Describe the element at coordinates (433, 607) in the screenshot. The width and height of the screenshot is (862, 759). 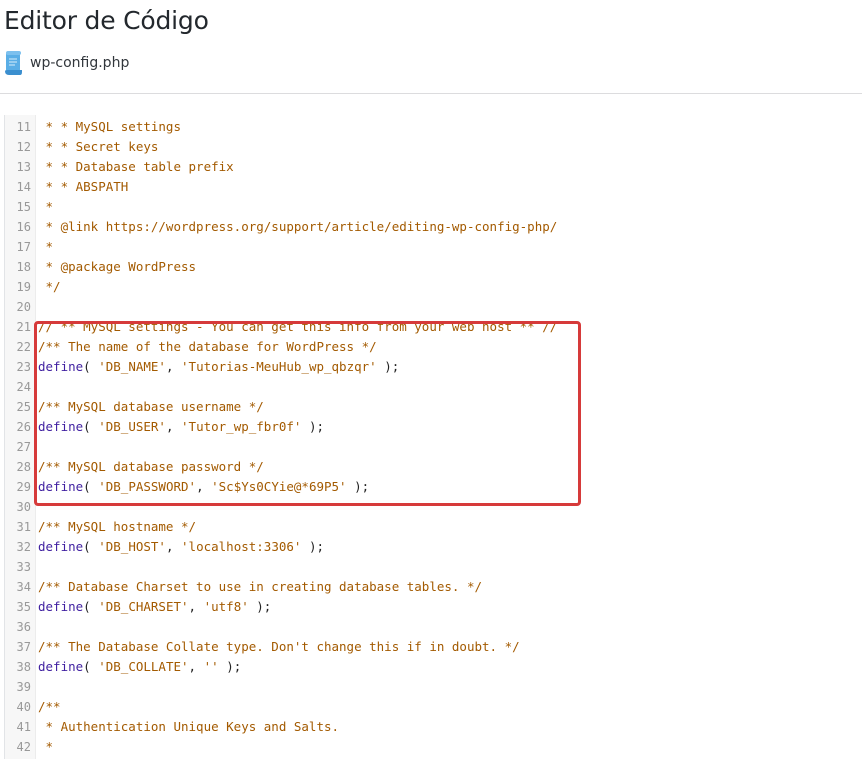
I see `code-line: 35 define( 'DB_CHARSET', 'utf8' );` at that location.